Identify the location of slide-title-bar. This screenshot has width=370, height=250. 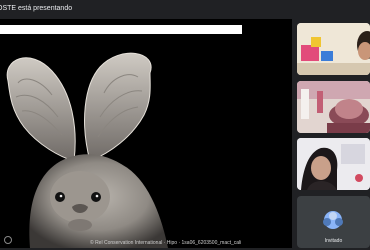
(121, 29).